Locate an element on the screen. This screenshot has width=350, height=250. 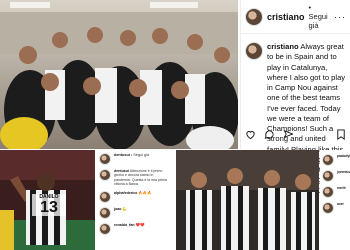
post-action-bar is located at coordinates (269, 136).